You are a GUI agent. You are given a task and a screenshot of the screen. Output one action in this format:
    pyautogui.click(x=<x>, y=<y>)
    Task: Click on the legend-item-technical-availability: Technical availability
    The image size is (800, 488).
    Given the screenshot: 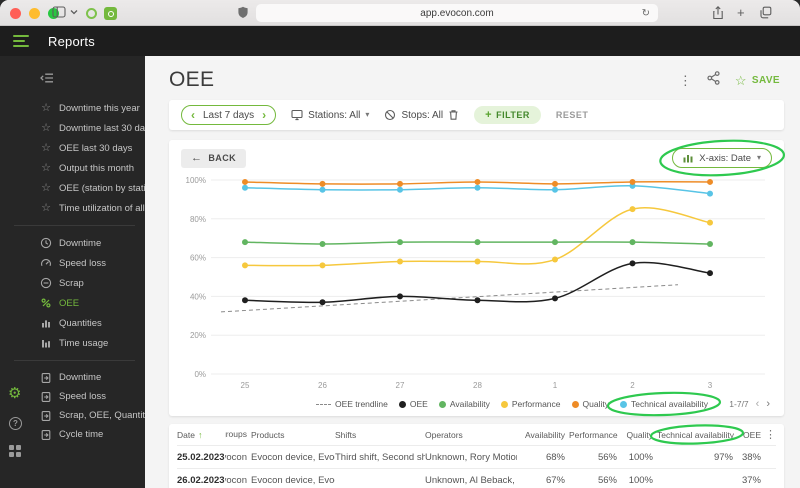 What is the action you would take?
    pyautogui.click(x=663, y=404)
    